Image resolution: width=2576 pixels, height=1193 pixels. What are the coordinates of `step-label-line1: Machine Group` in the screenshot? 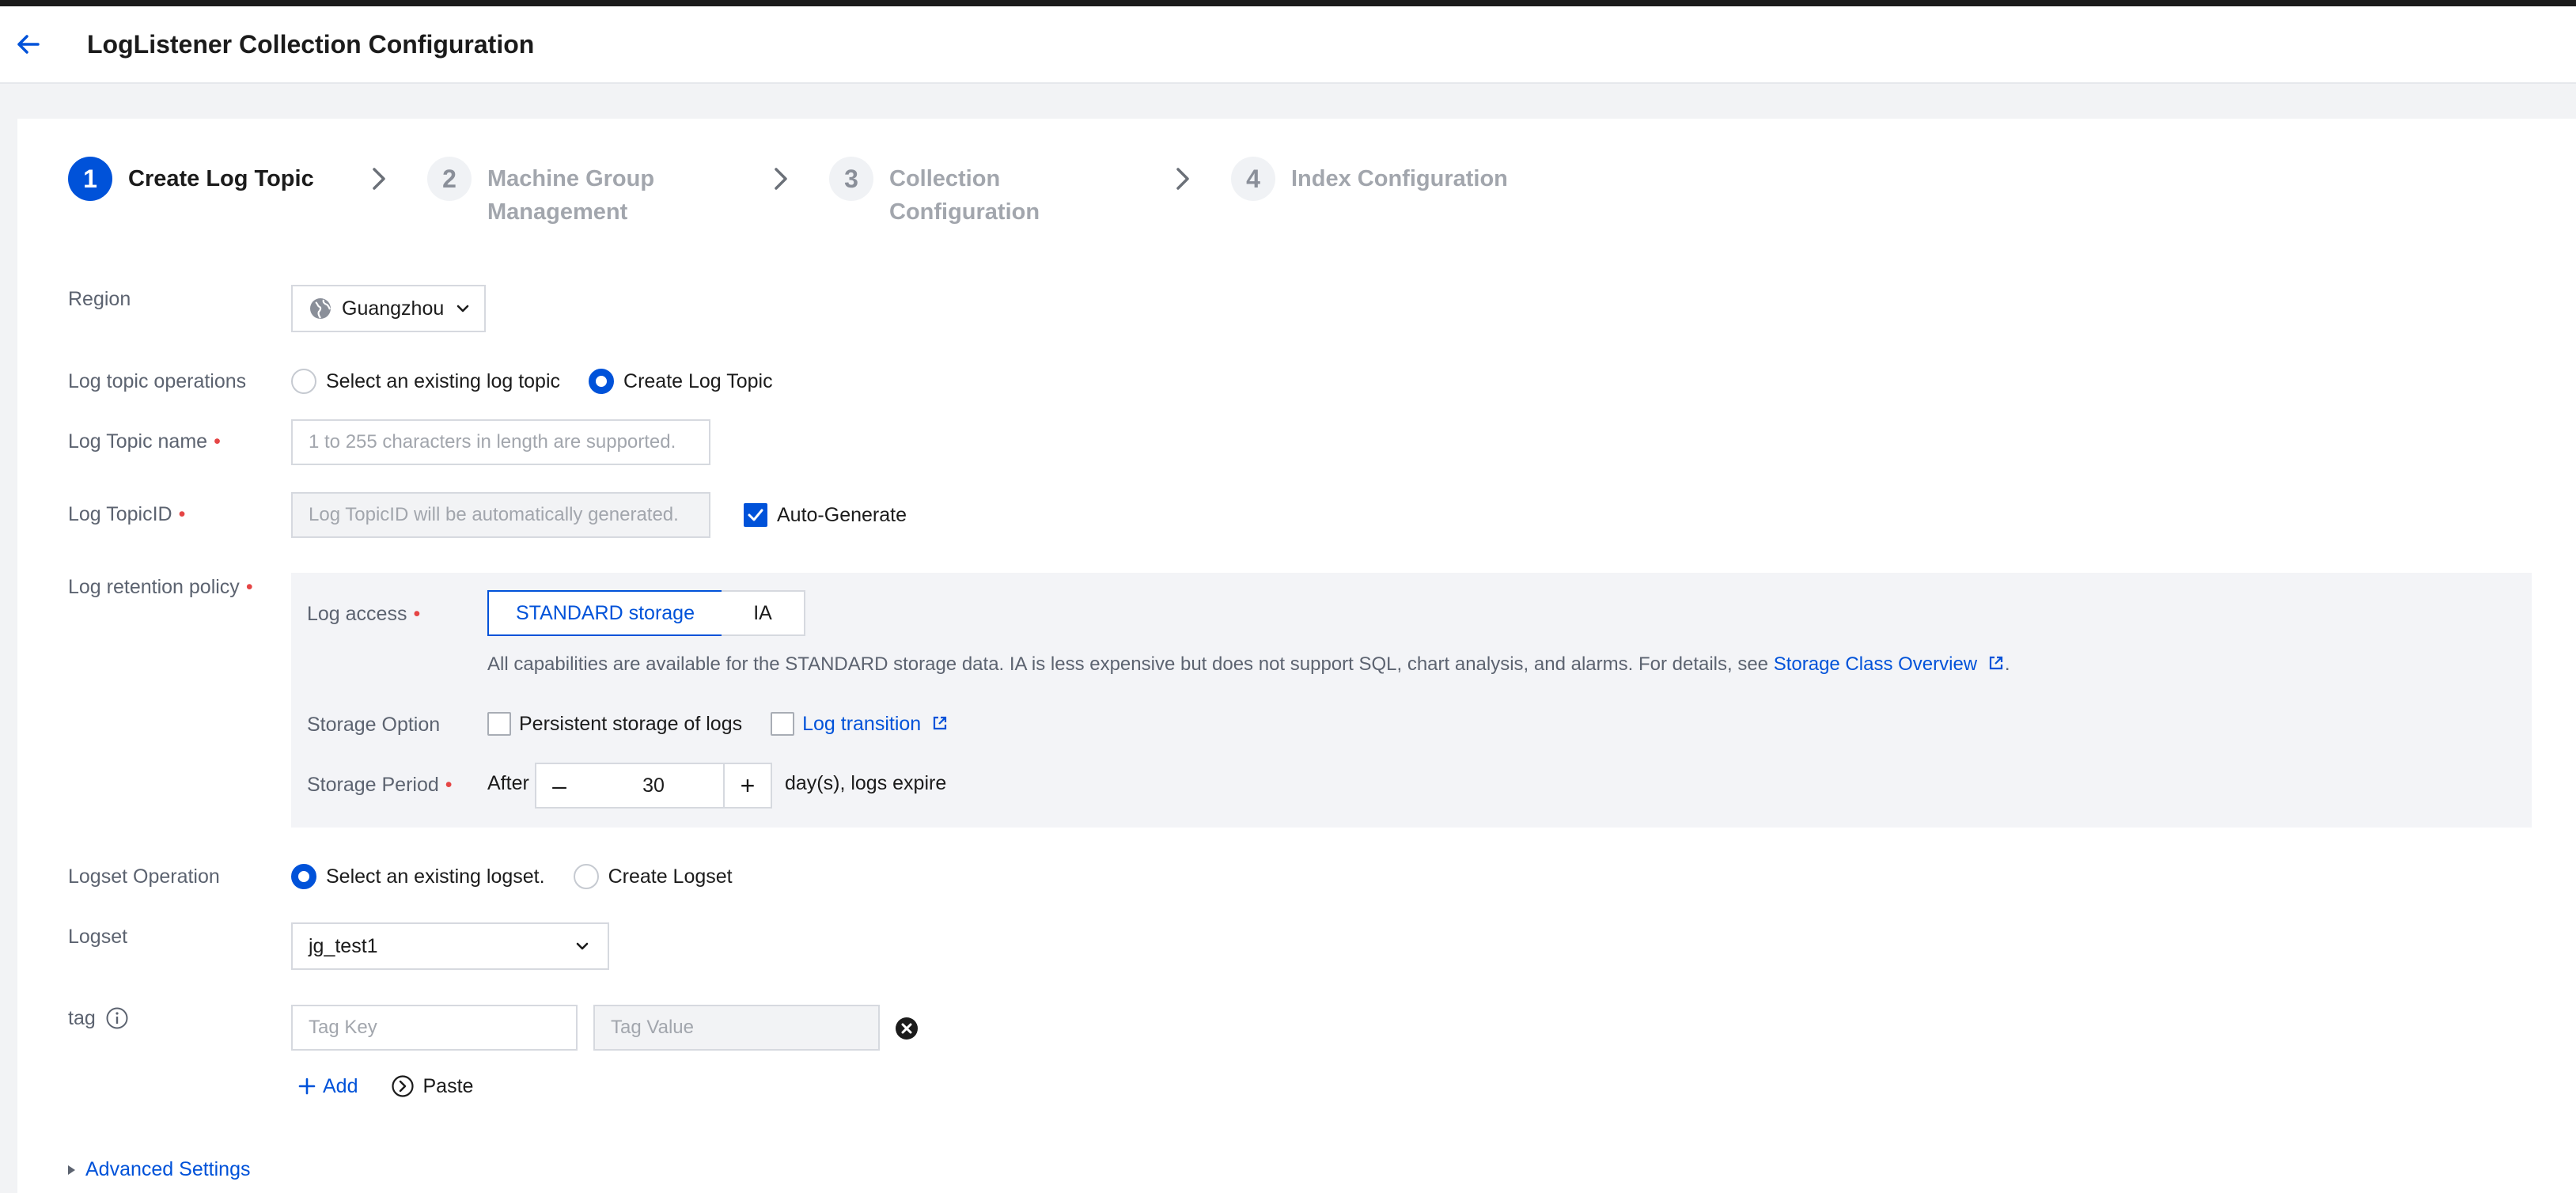 It's located at (571, 178).